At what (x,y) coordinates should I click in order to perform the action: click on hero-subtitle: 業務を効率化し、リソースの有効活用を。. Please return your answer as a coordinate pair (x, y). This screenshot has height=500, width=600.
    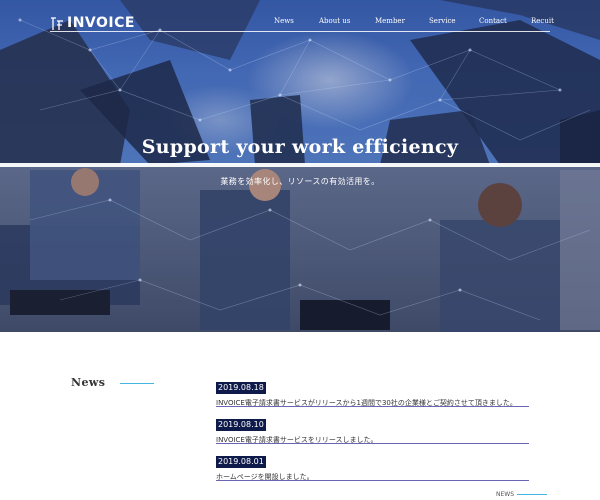
    Looking at the image, I should click on (300, 181).